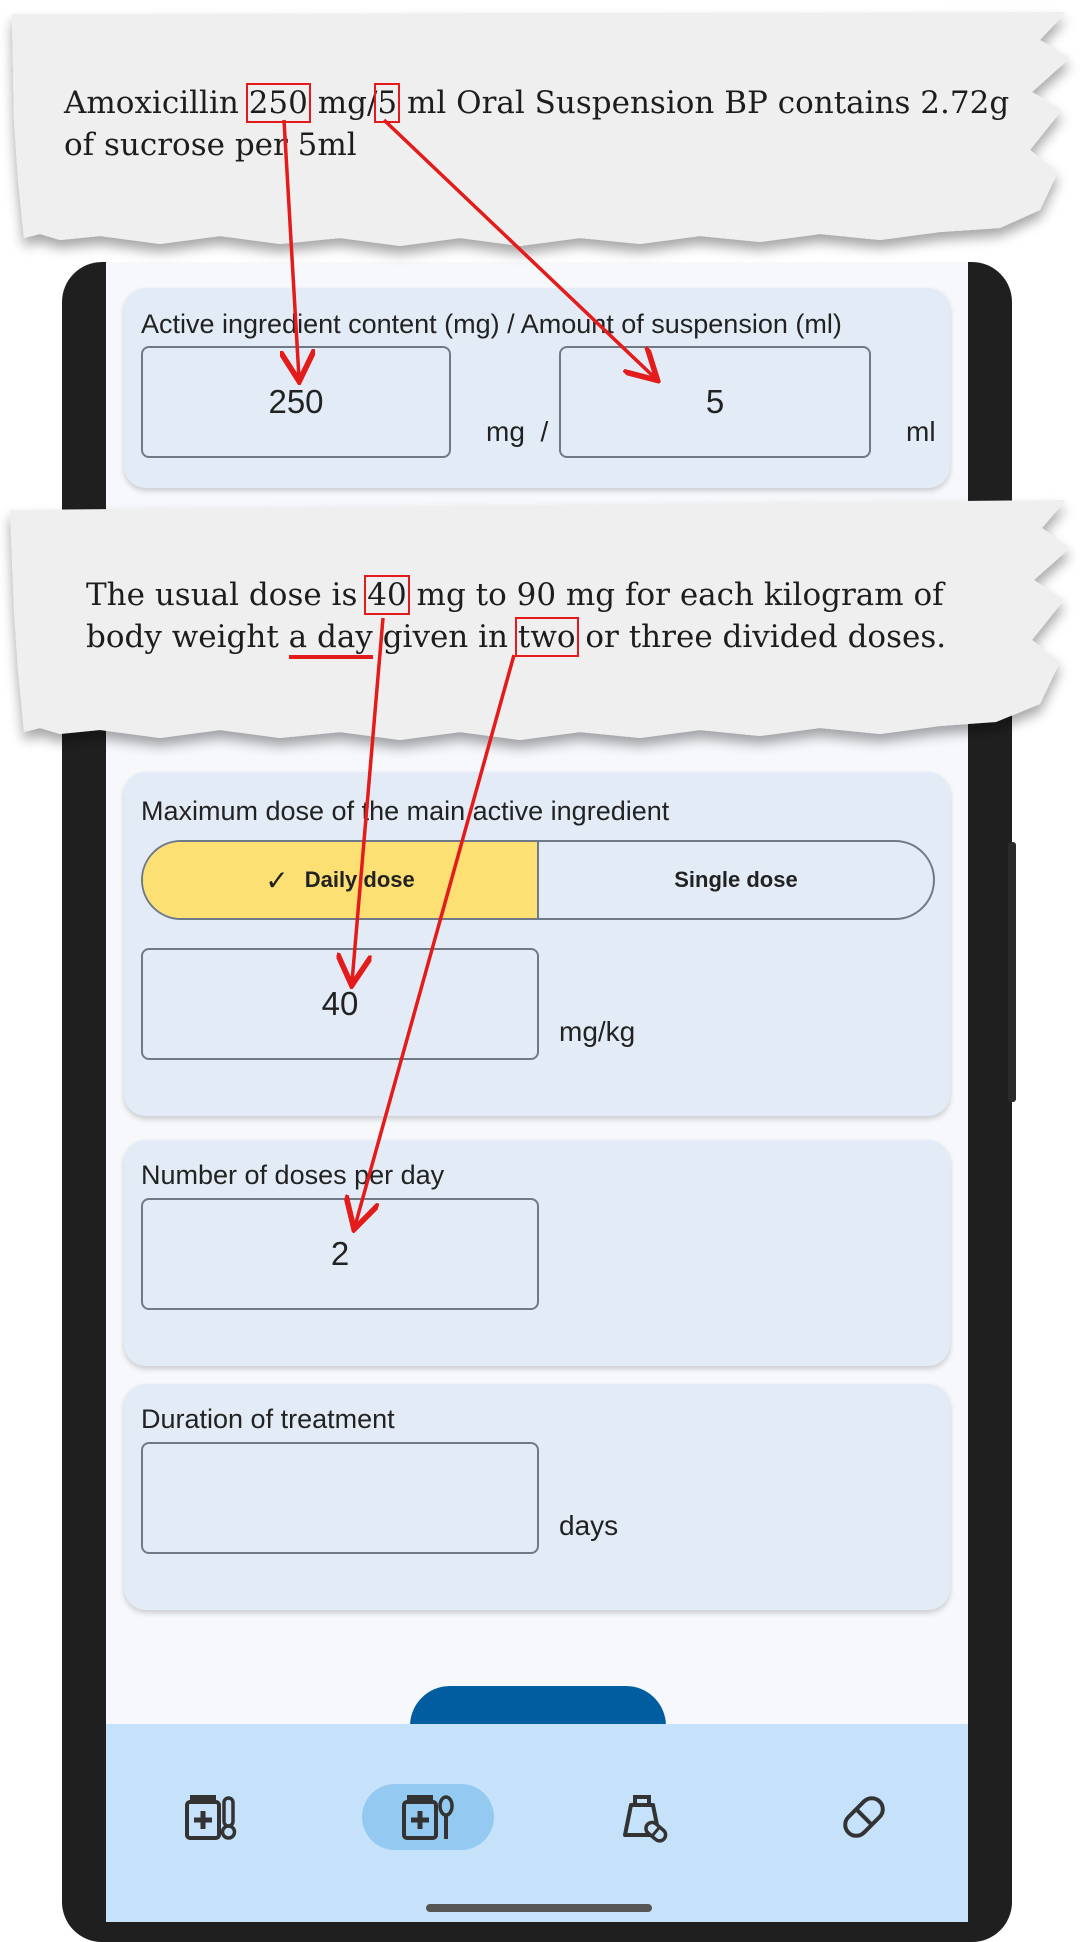 Image resolution: width=1080 pixels, height=1942 pixels. Describe the element at coordinates (222, 595) in the screenshot. I see `dosage-prefix-text: The usual dose is` at that location.